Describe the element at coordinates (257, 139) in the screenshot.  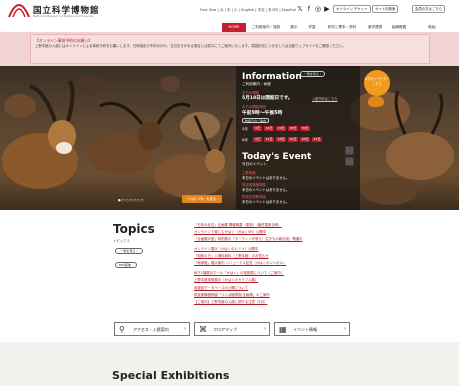
I see `closed-day: 4日` at that location.